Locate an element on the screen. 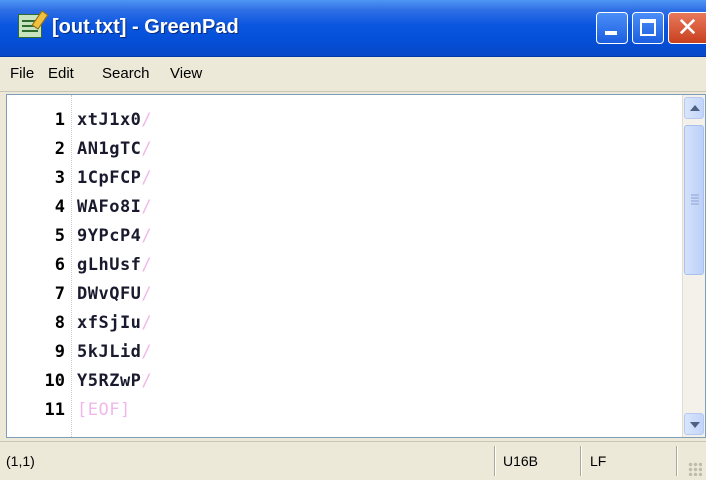 This screenshot has width=706, height=480. line-text: 5kJLid is located at coordinates (109, 352).